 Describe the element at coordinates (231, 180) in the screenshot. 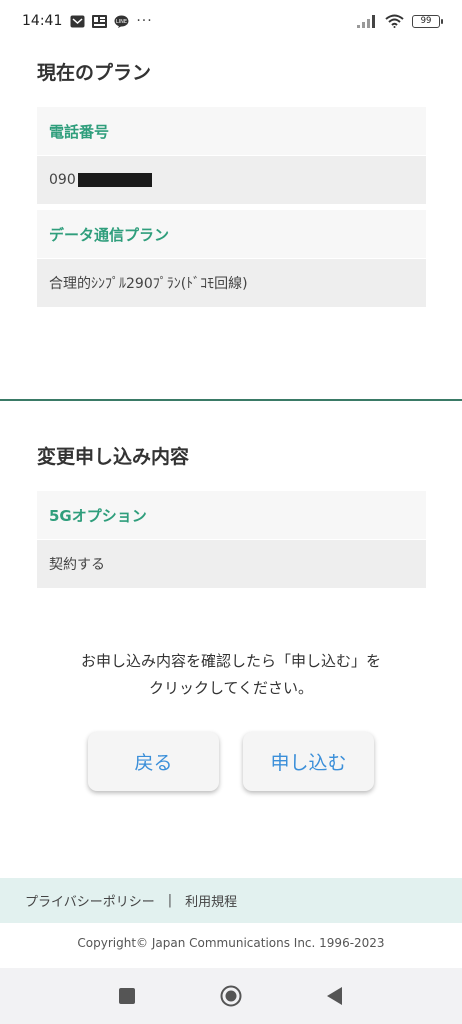

I see `phone-number-value: 090` at that location.